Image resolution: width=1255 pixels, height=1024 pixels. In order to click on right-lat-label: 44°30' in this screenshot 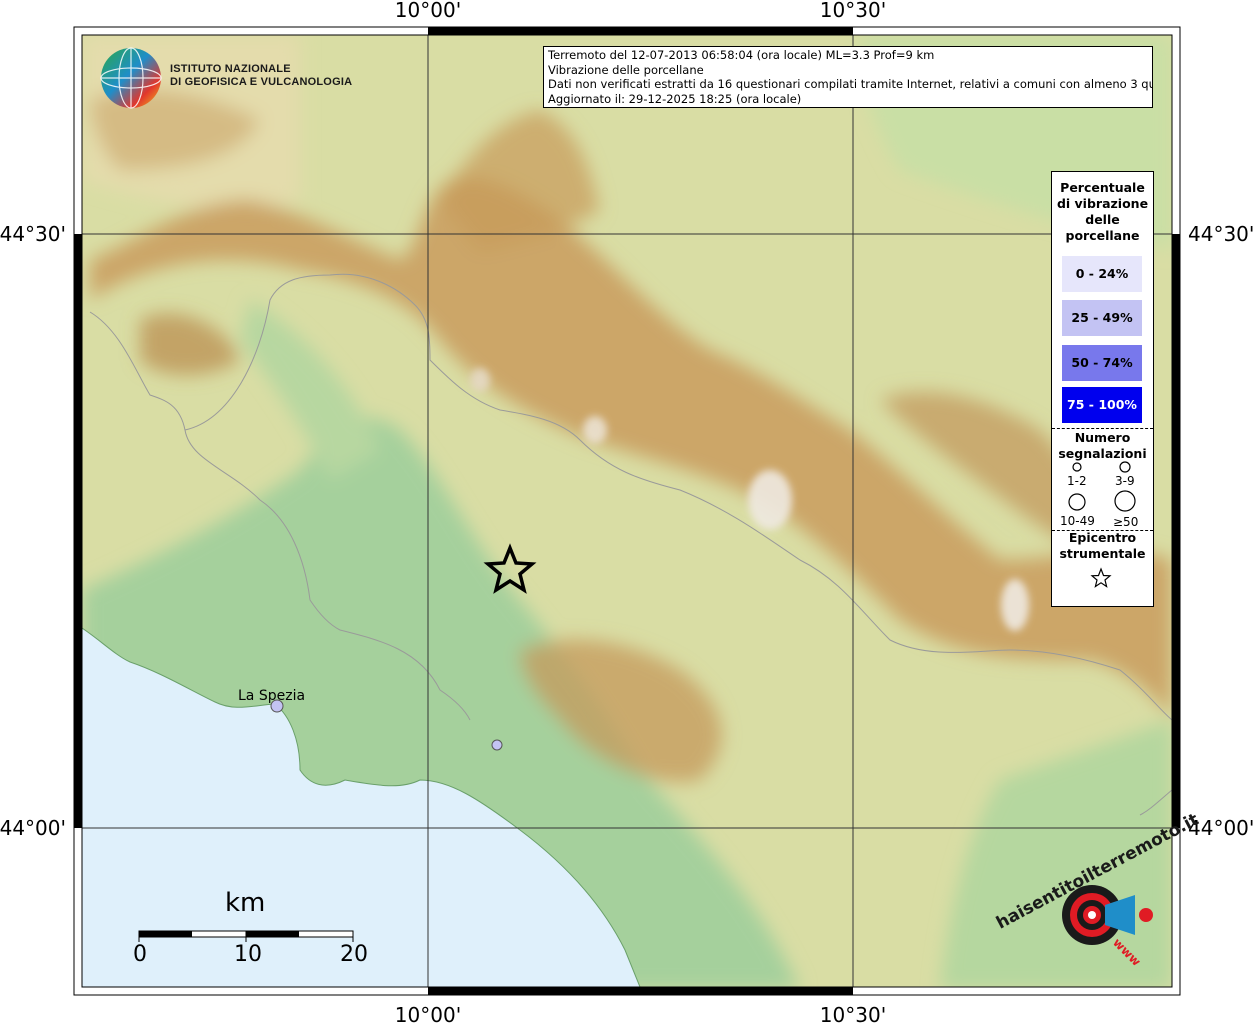, I will do `click(1221, 234)`.